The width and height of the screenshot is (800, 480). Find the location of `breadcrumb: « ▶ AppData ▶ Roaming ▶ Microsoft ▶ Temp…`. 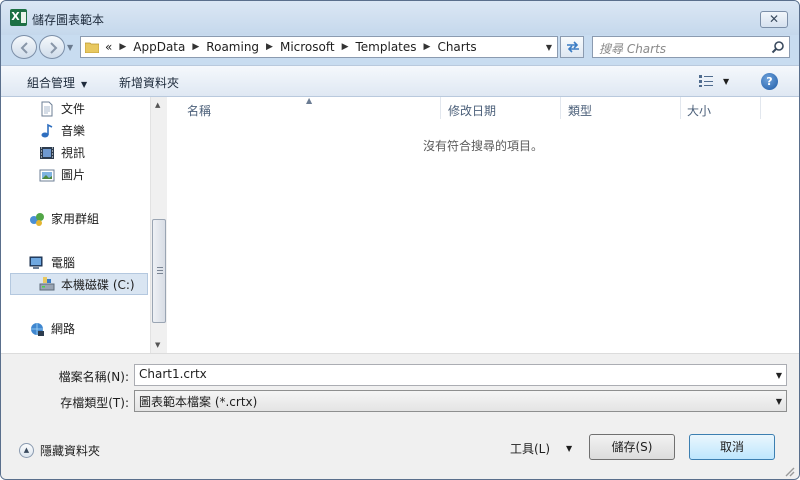

breadcrumb: « ▶ AppData ▶ Roaming ▶ Microsoft ▶ Temp… is located at coordinates (291, 47).